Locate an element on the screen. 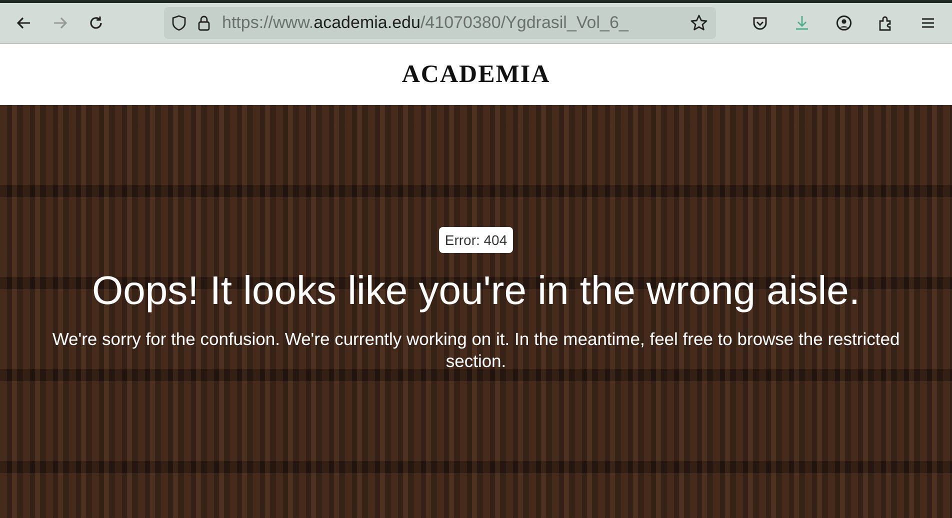 Image resolution: width=952 pixels, height=518 pixels. error-message: We're sorry for the confusion. We're currently working on it. In the meantime, feel free to browse the restricted section. is located at coordinates (476, 350).